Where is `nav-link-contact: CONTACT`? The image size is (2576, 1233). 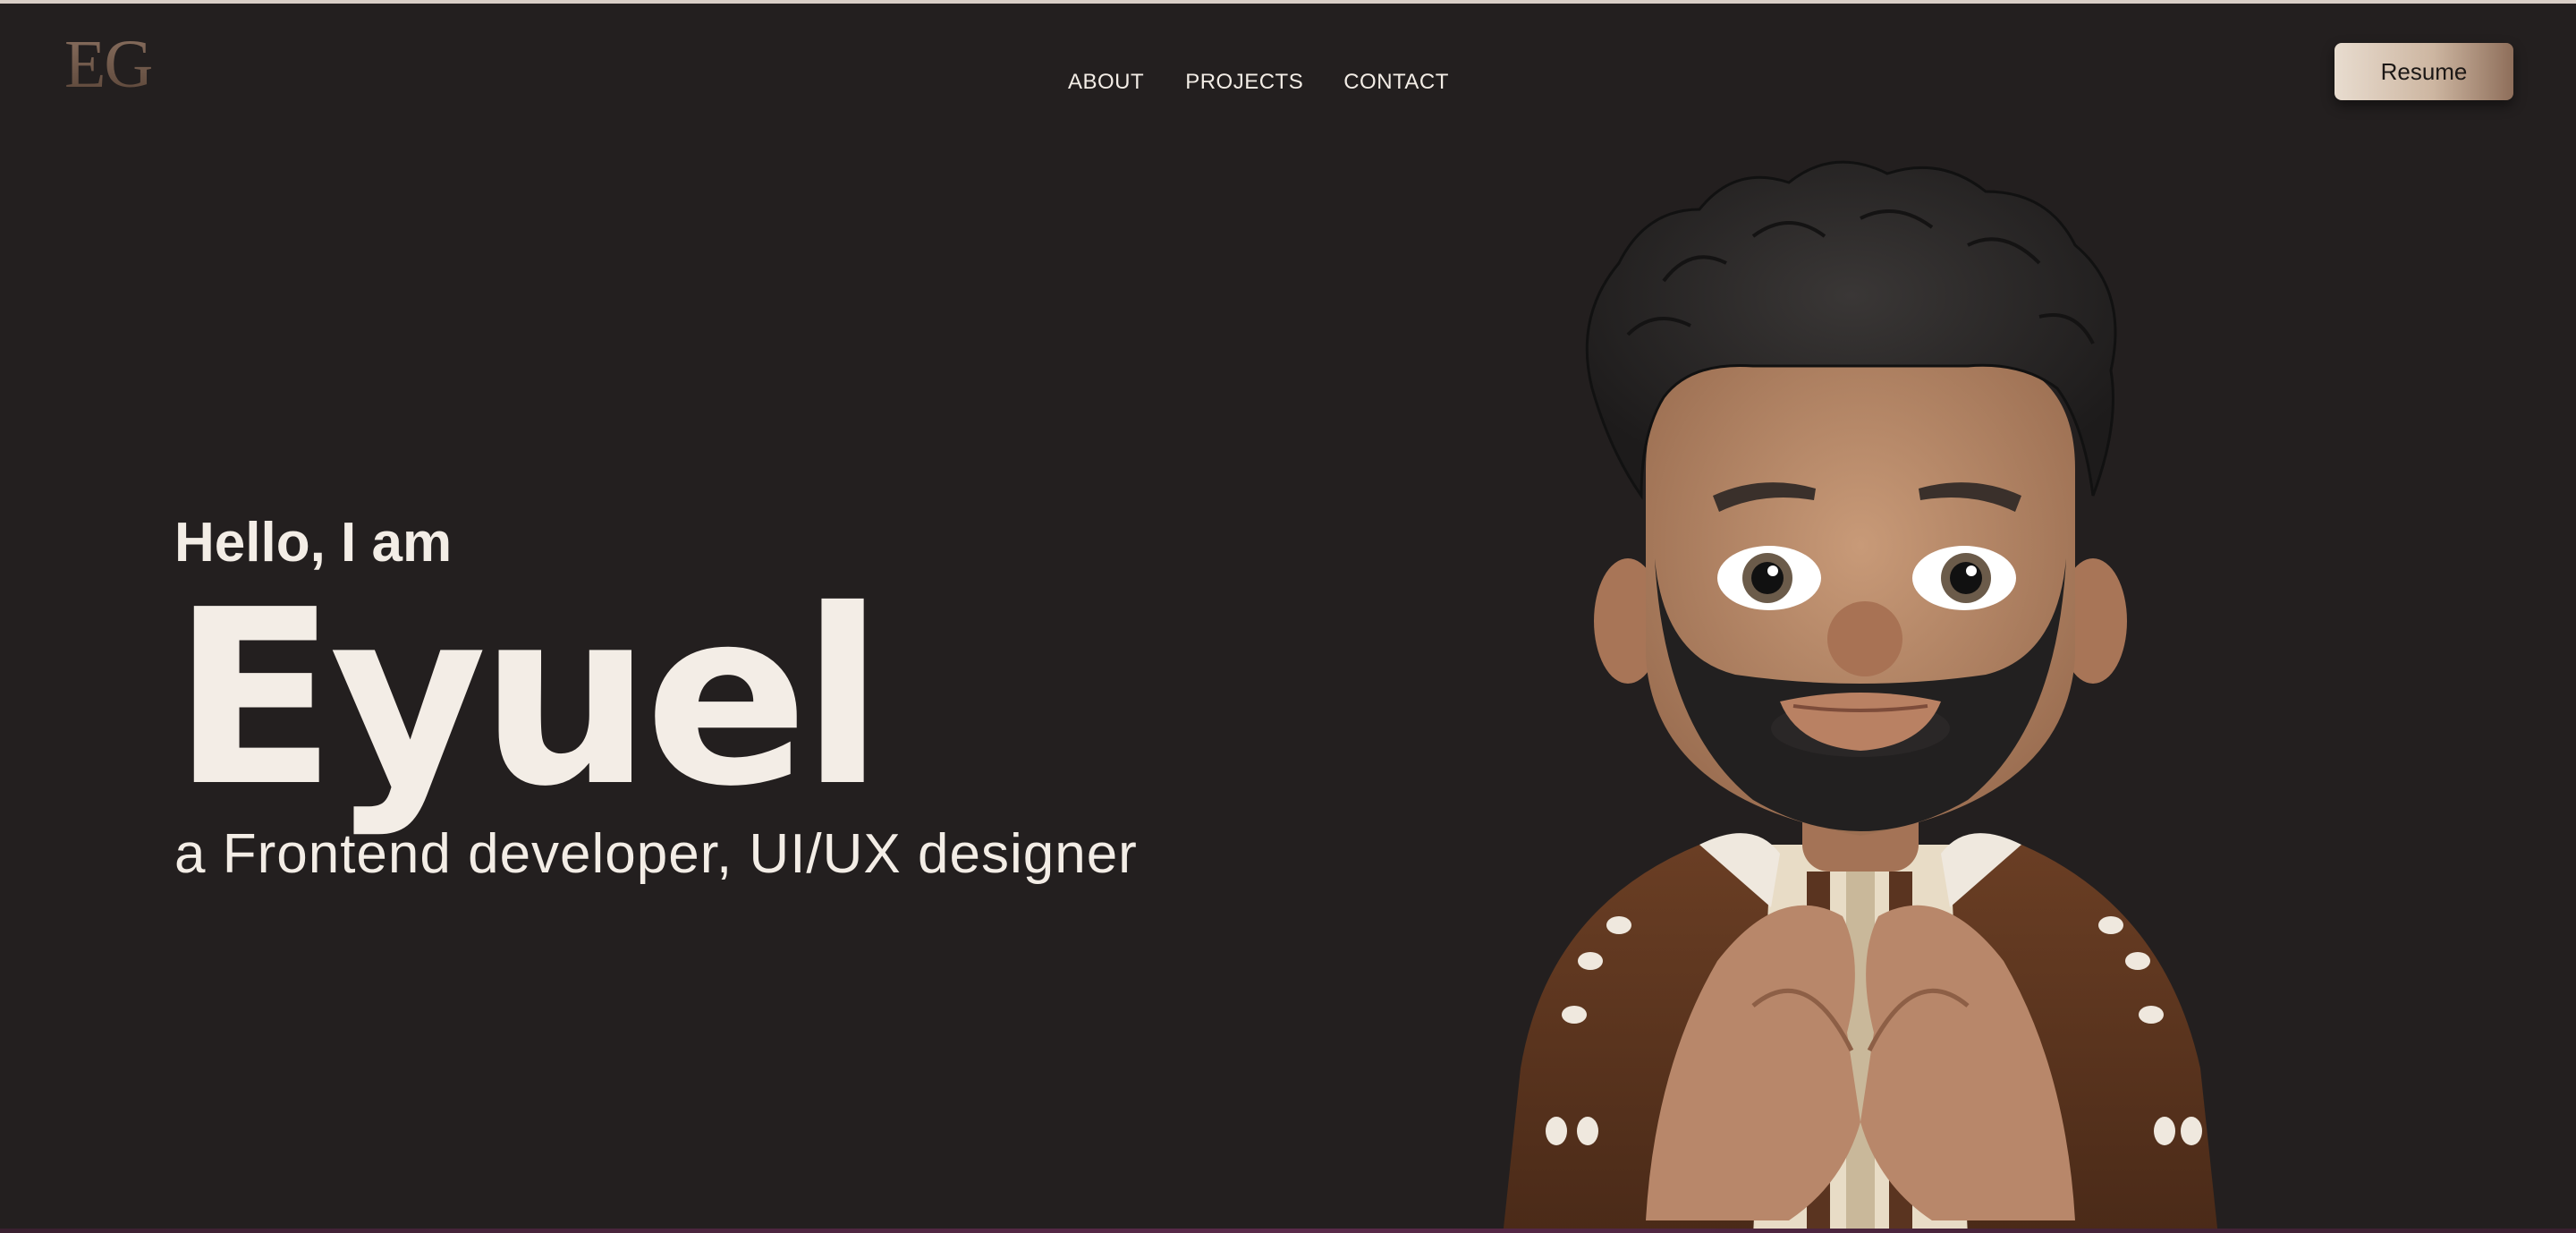 nav-link-contact: CONTACT is located at coordinates (1396, 82).